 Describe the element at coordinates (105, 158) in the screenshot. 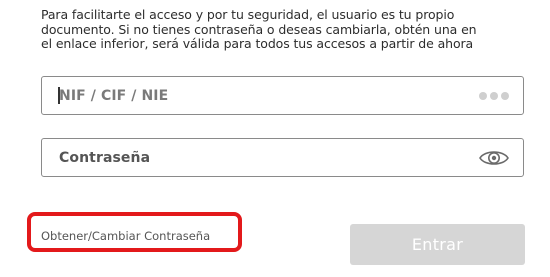

I see `password-placeholder: Contraseña` at that location.